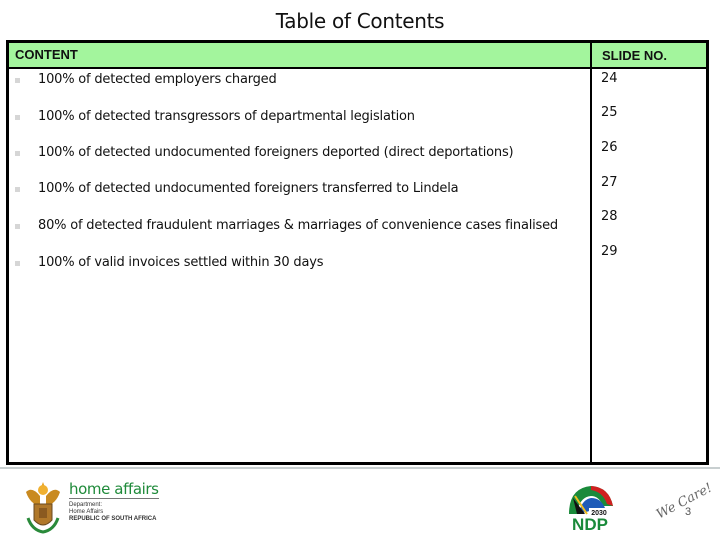 The image size is (720, 540). Describe the element at coordinates (609, 251) in the screenshot. I see `slide-number: 29` at that location.